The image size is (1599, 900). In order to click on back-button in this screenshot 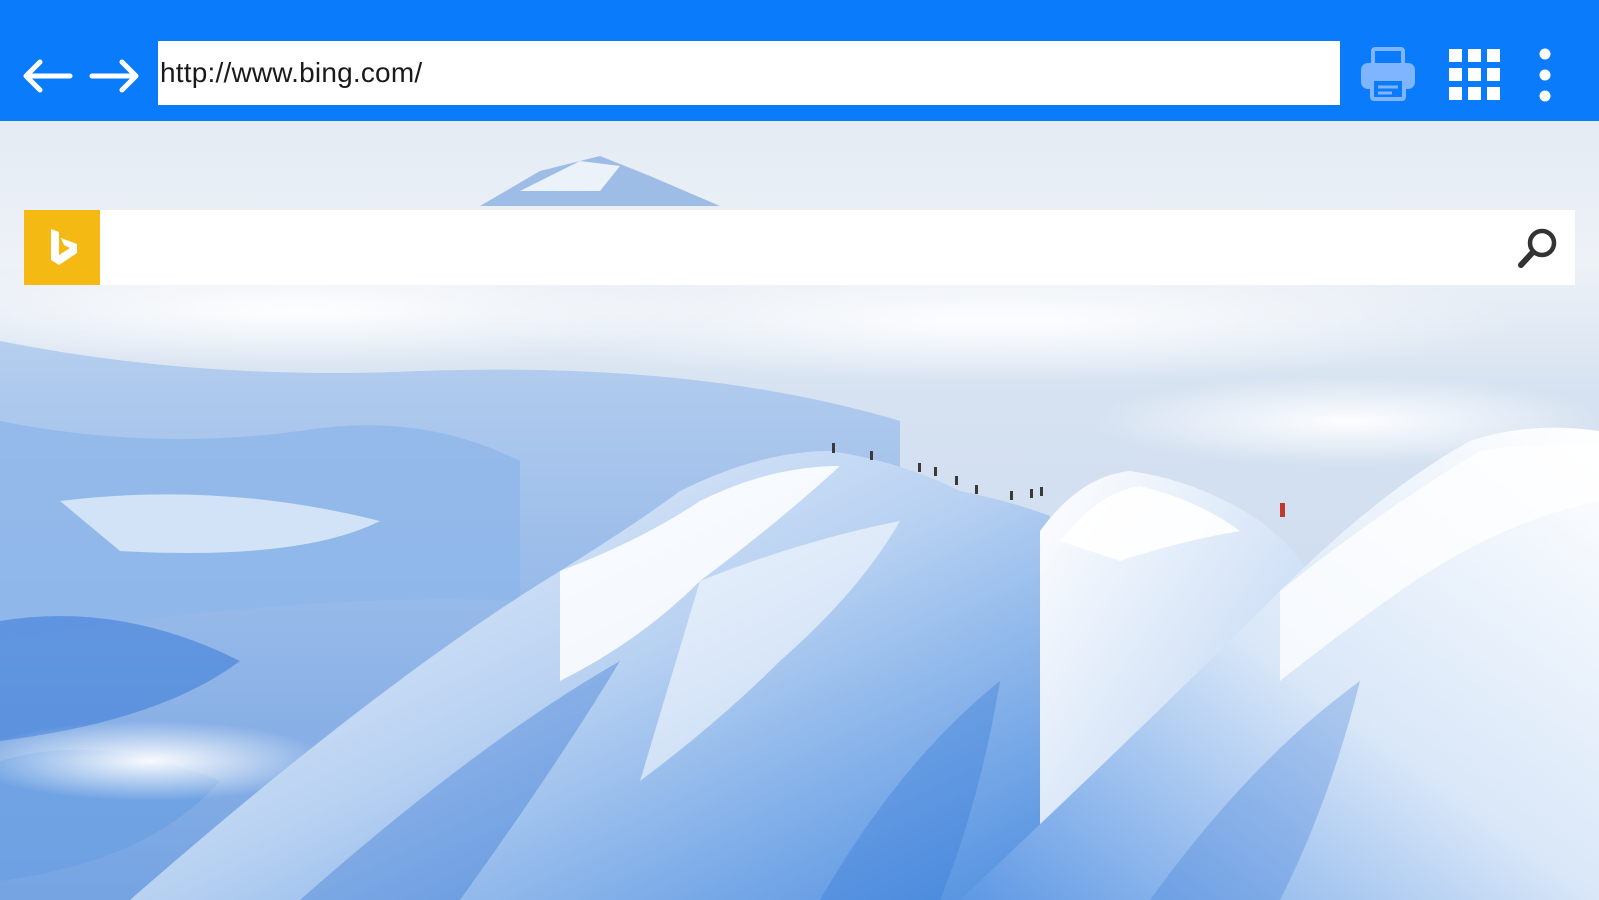, I will do `click(46, 76)`.